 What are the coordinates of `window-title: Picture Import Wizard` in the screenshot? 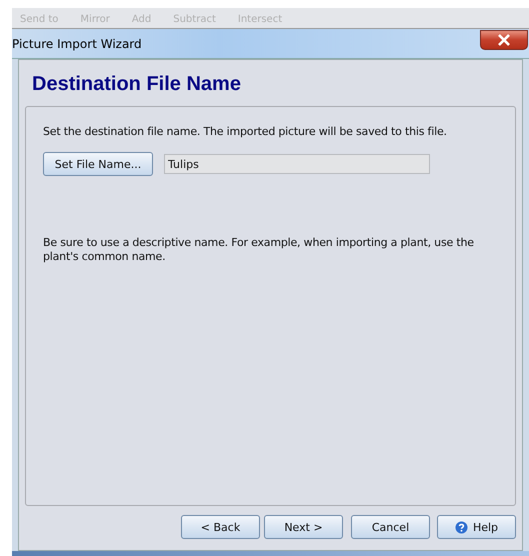 It's located at (77, 43).